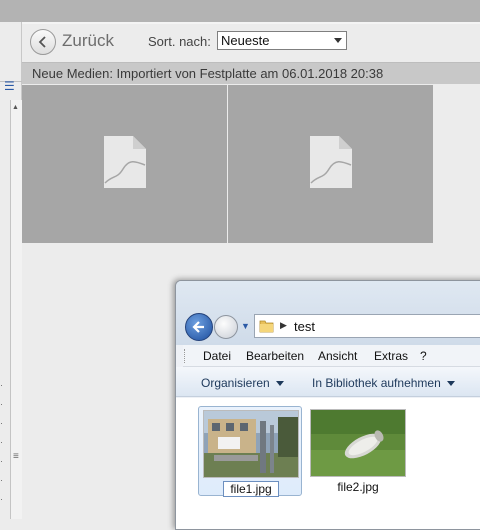 This screenshot has height=530, width=480. I want to click on folder-icon, so click(266, 326).